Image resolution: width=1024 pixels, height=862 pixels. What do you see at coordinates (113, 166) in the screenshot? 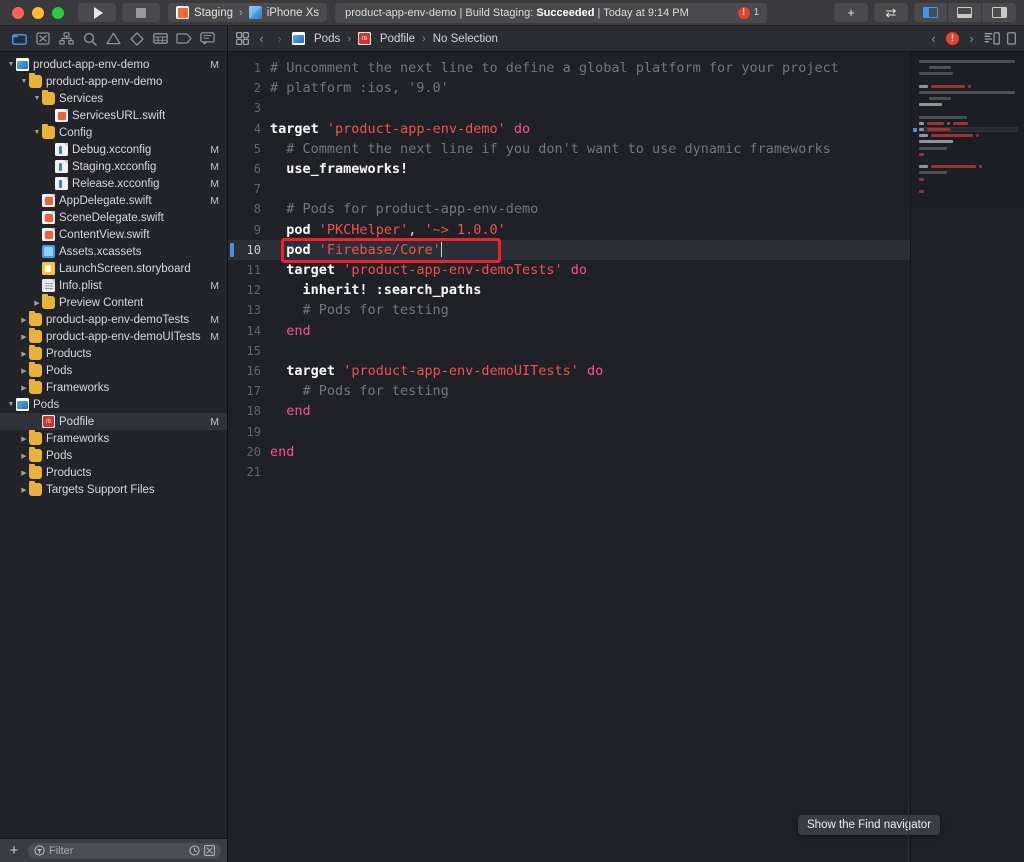
I see `file-tree-row: Staging.xcconfig M` at bounding box center [113, 166].